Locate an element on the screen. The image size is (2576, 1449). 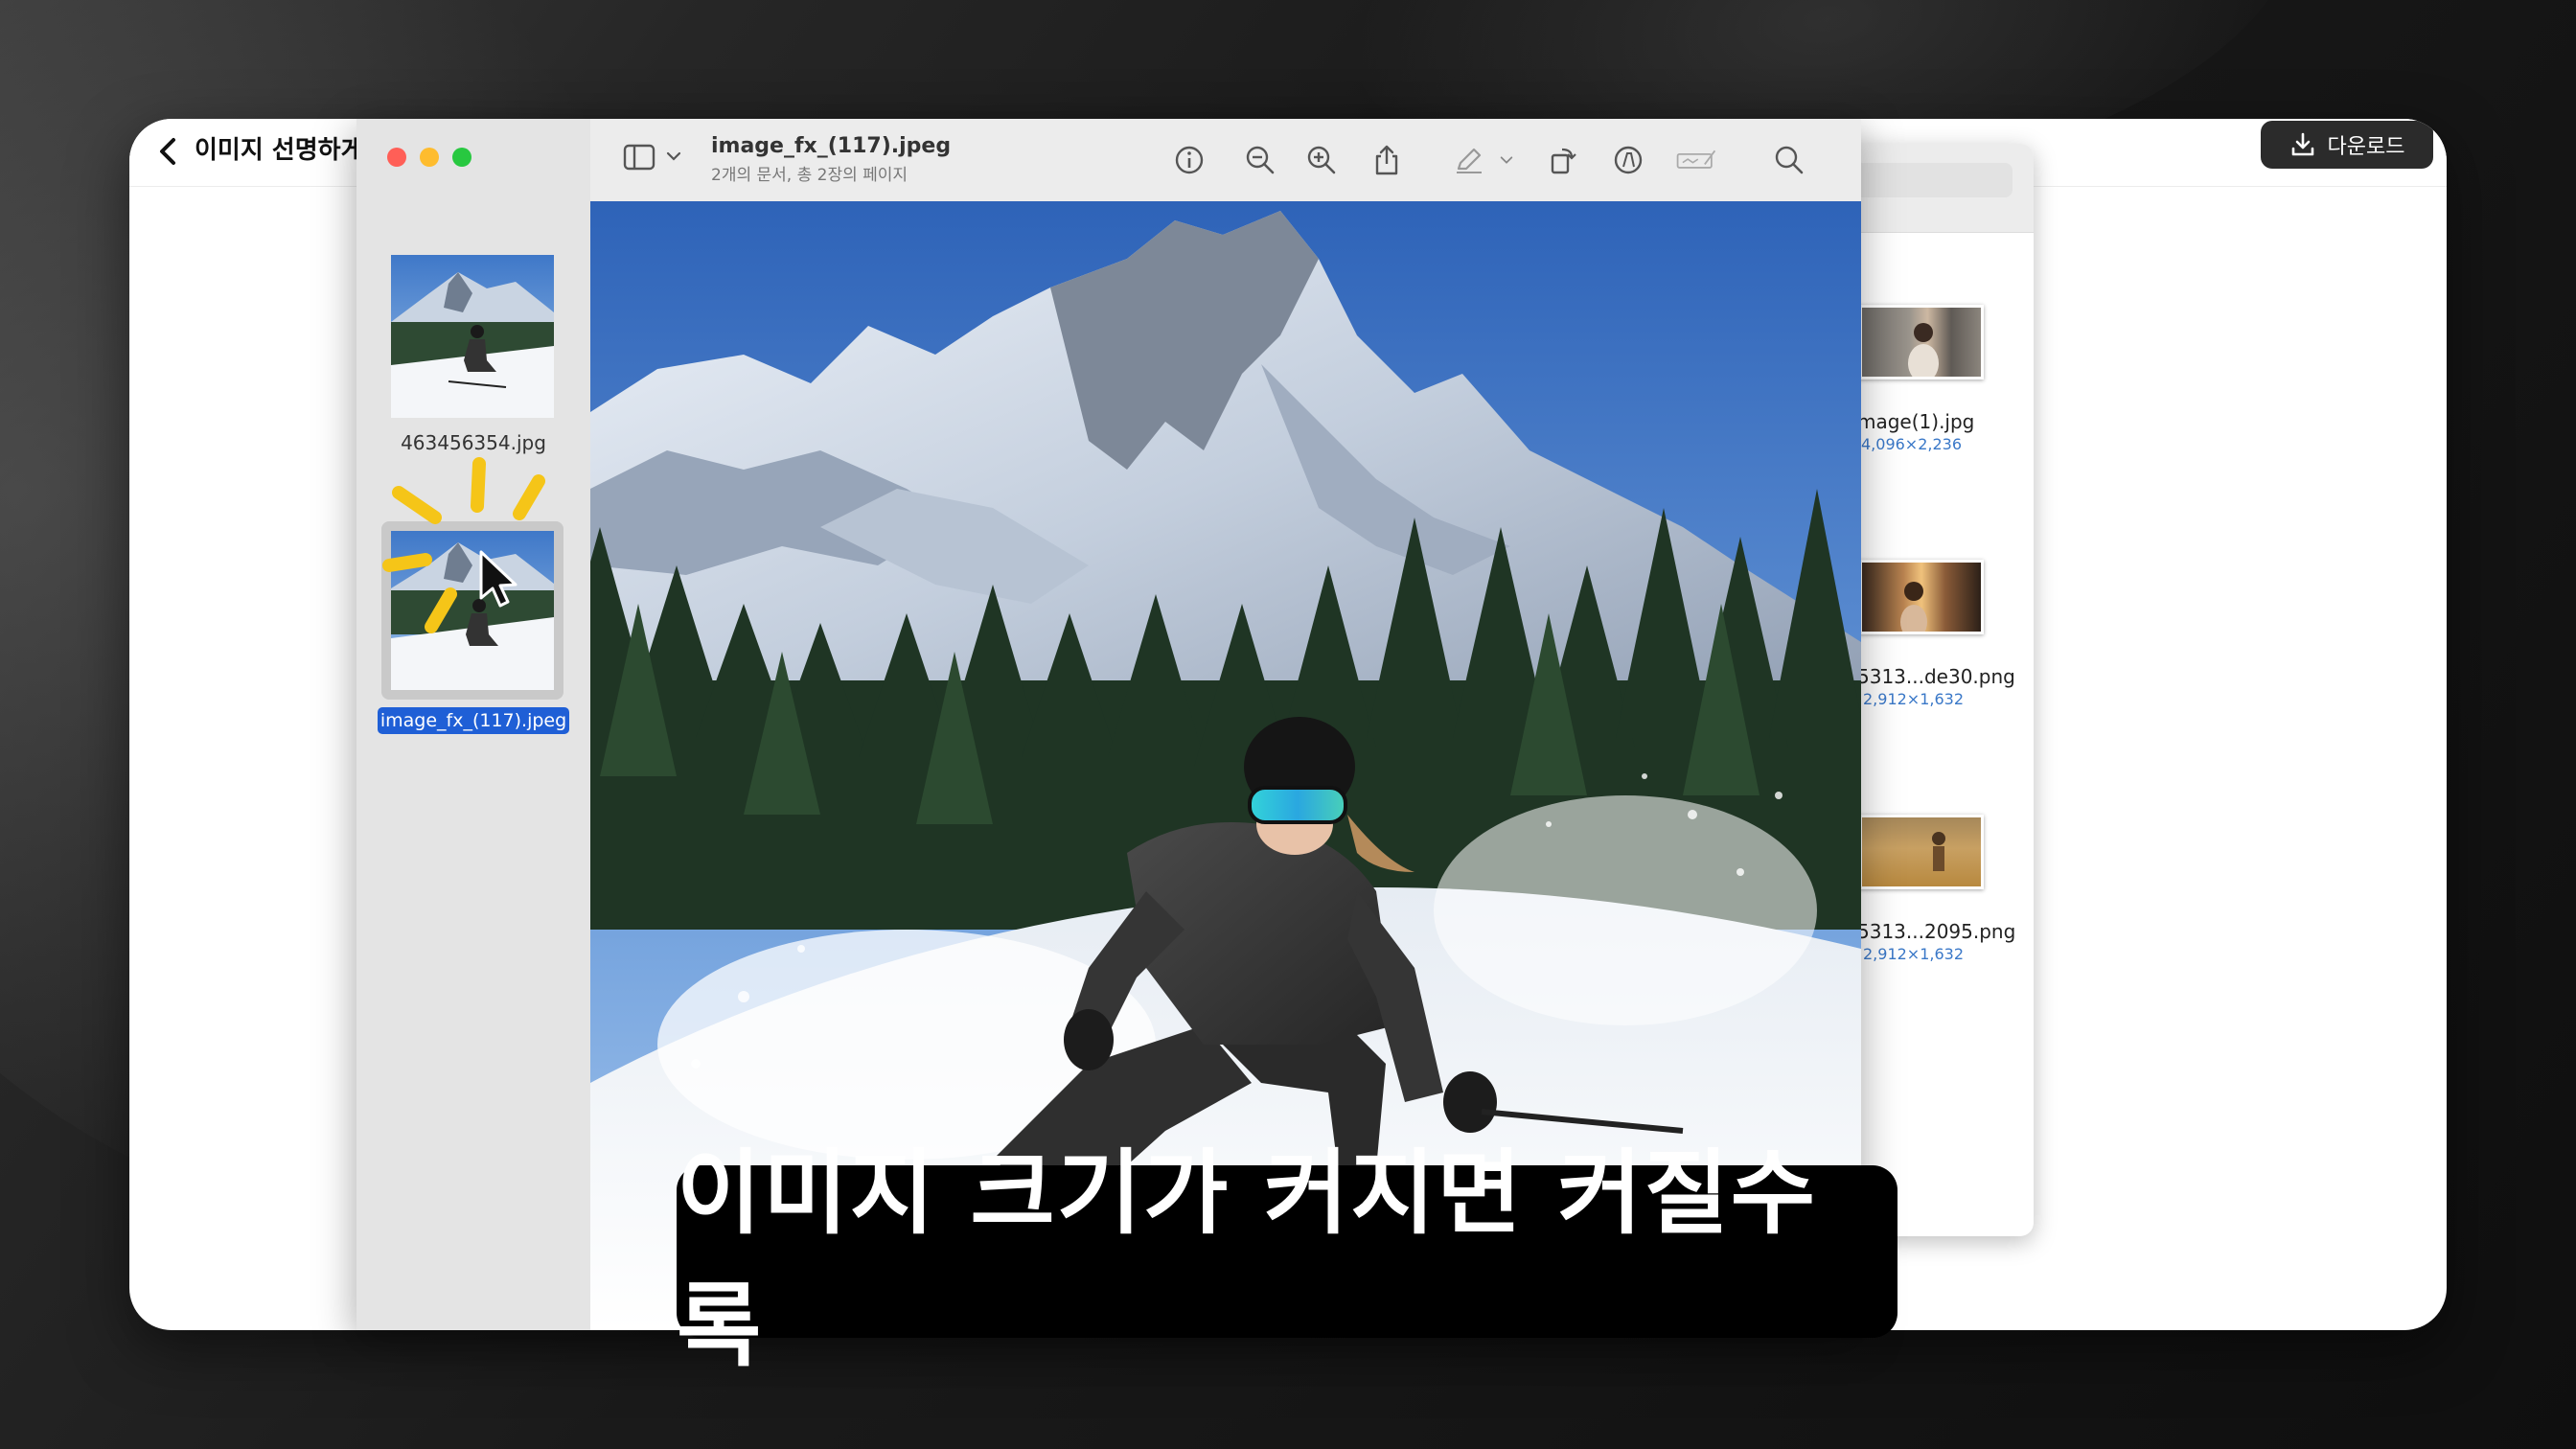
zoom-out-icon is located at coordinates (1260, 160).